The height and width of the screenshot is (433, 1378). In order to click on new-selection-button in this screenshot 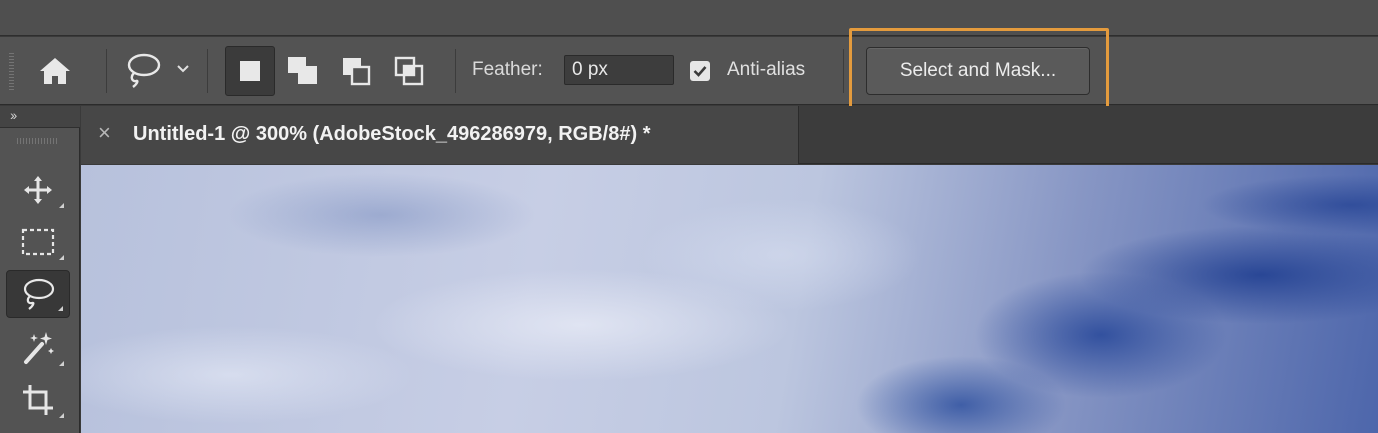, I will do `click(250, 71)`.